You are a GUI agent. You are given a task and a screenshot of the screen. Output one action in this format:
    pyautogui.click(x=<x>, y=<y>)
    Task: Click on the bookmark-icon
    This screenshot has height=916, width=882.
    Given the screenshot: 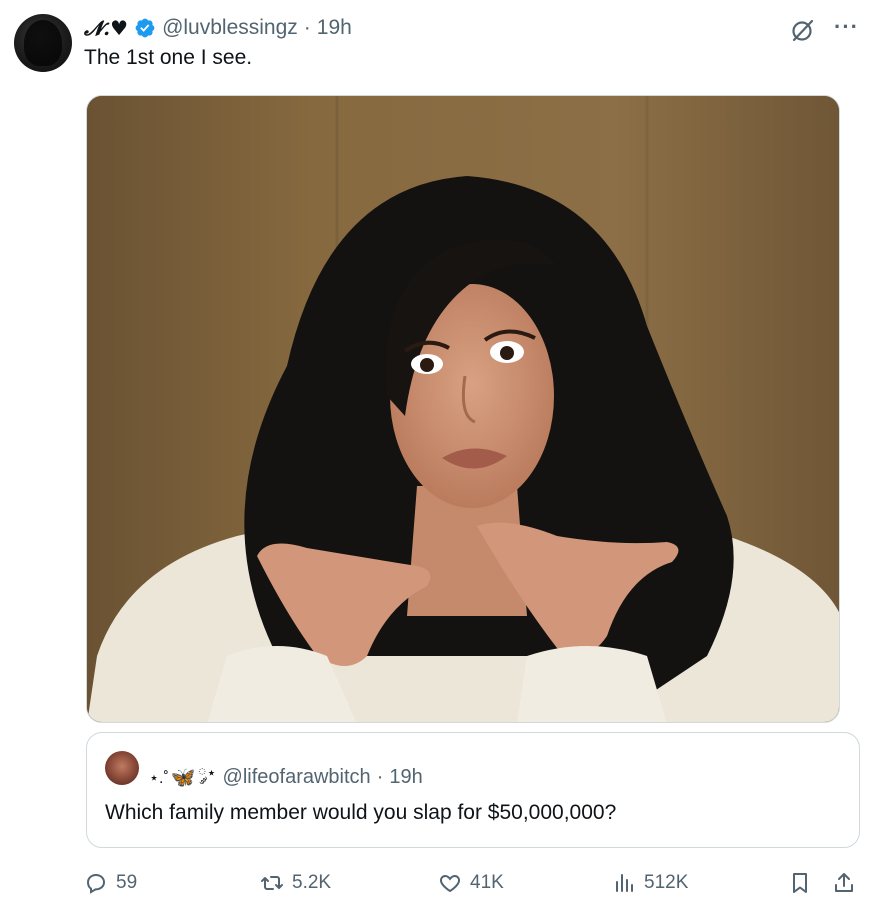 What is the action you would take?
    pyautogui.click(x=800, y=883)
    